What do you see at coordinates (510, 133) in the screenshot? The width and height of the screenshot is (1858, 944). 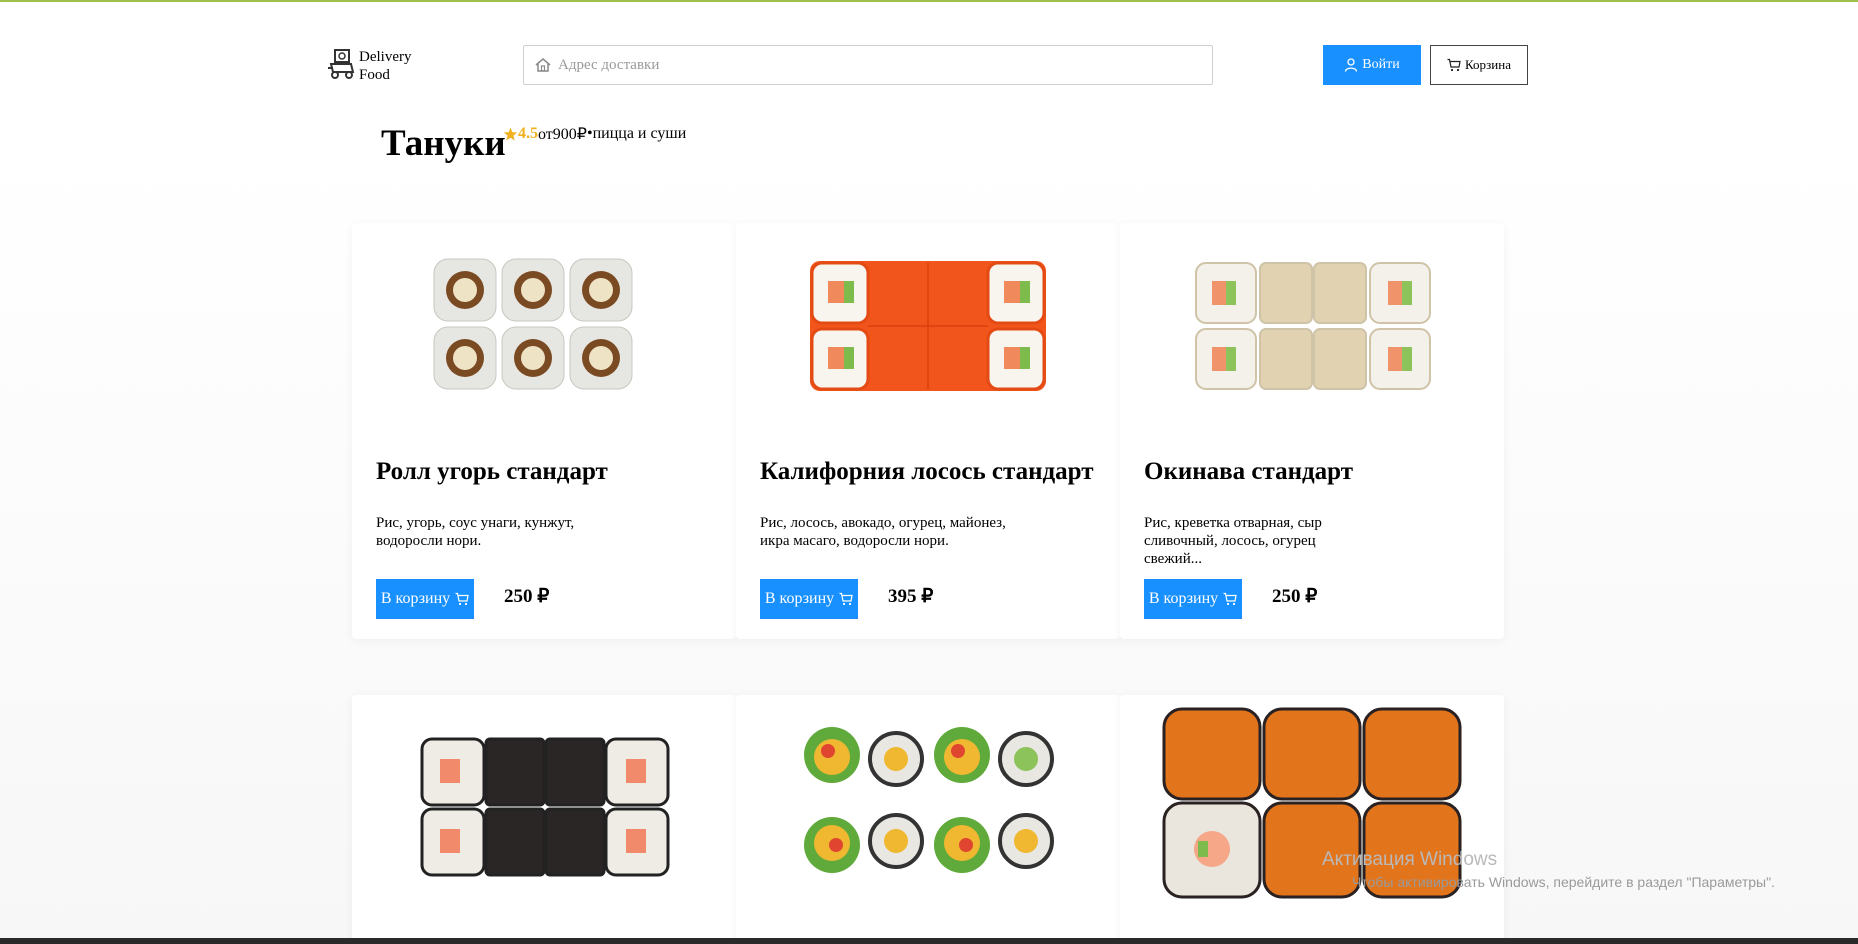 I see `star-icon` at bounding box center [510, 133].